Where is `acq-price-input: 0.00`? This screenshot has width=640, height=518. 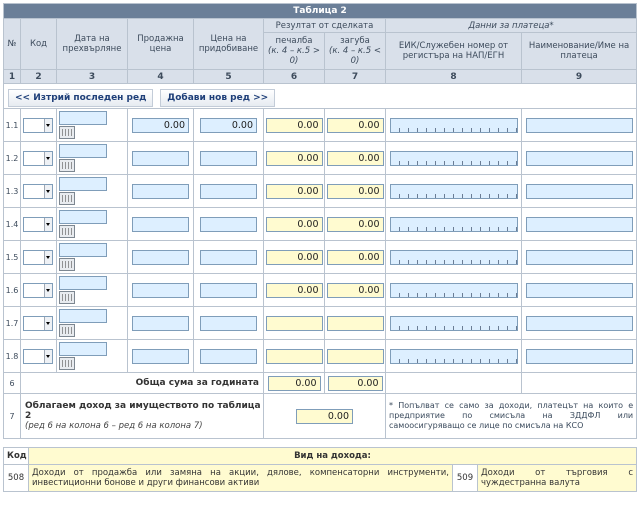 acq-price-input: 0.00 is located at coordinates (228, 125).